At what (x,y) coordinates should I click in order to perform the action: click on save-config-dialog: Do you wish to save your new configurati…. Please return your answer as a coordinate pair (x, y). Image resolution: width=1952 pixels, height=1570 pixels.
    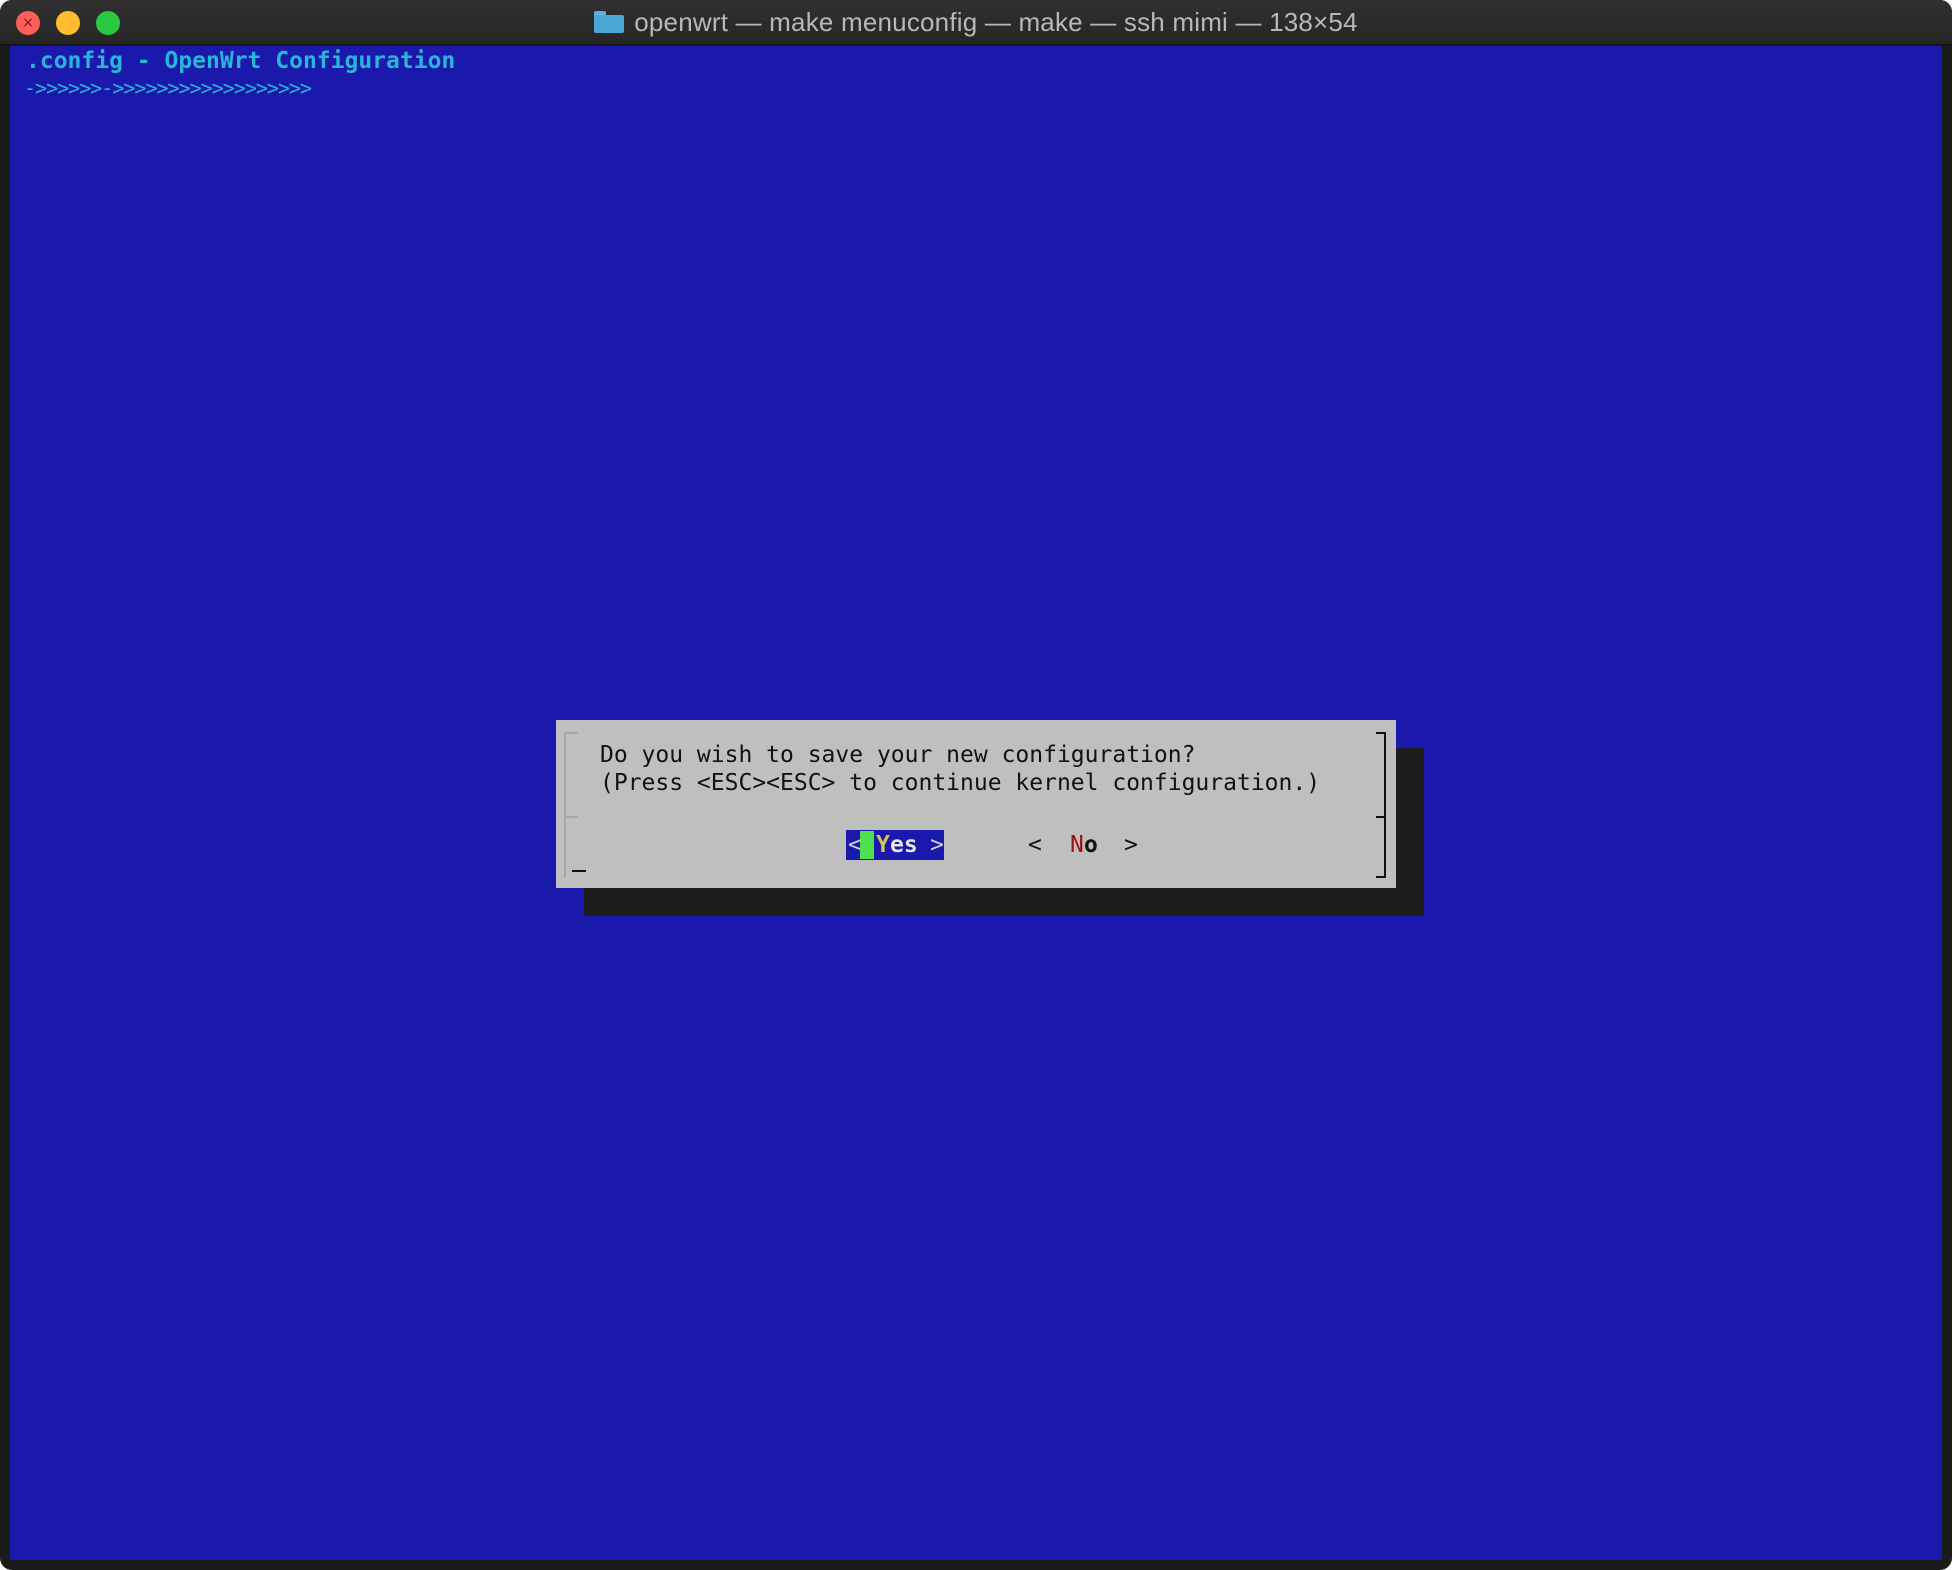
    Looking at the image, I should click on (976, 804).